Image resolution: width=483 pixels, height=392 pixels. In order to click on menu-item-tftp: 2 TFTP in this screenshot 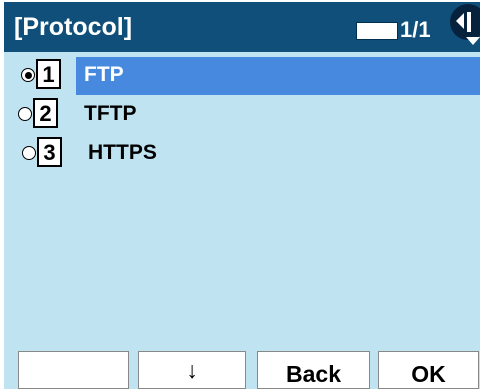, I will do `click(242, 115)`.